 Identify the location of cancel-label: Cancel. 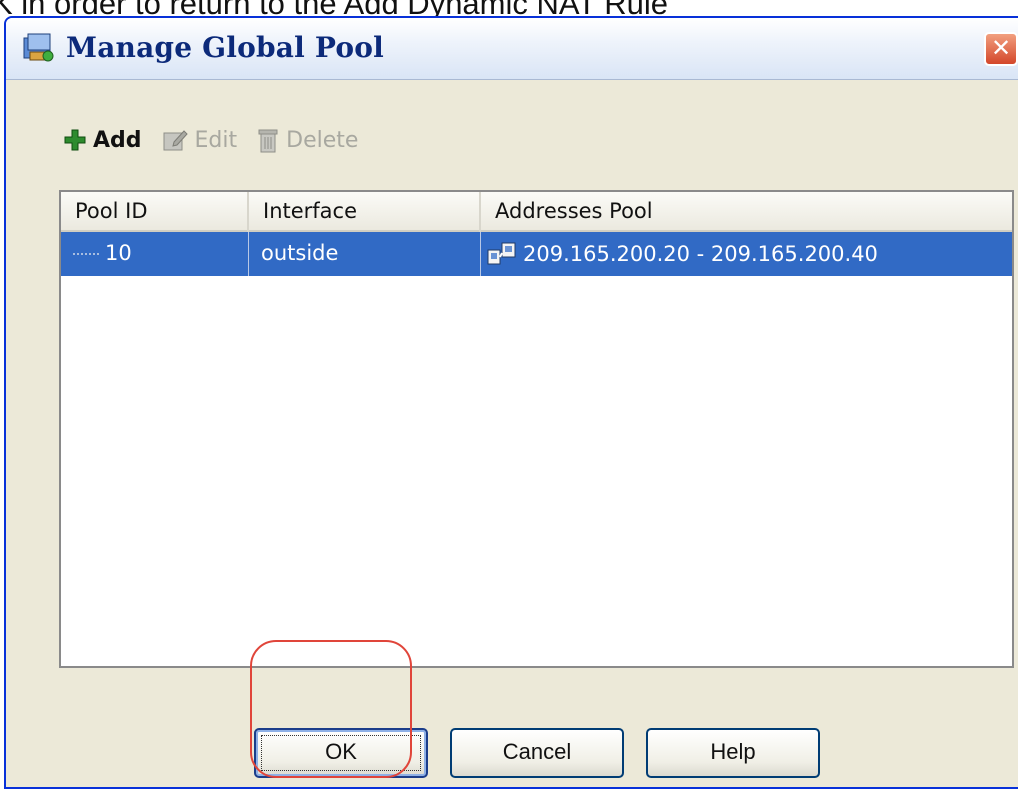
(537, 751).